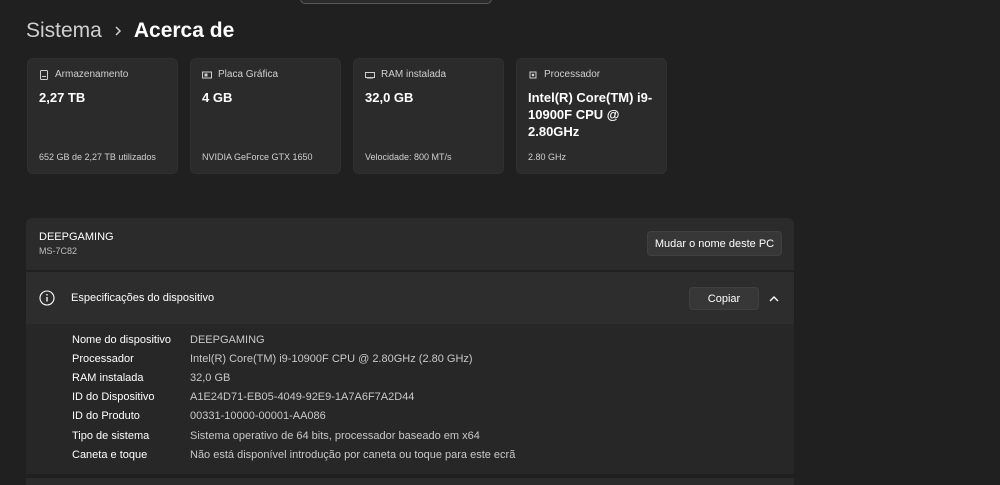 The width and height of the screenshot is (1000, 485). Describe the element at coordinates (62, 97) in the screenshot. I see `card-value: 2,27 TB` at that location.